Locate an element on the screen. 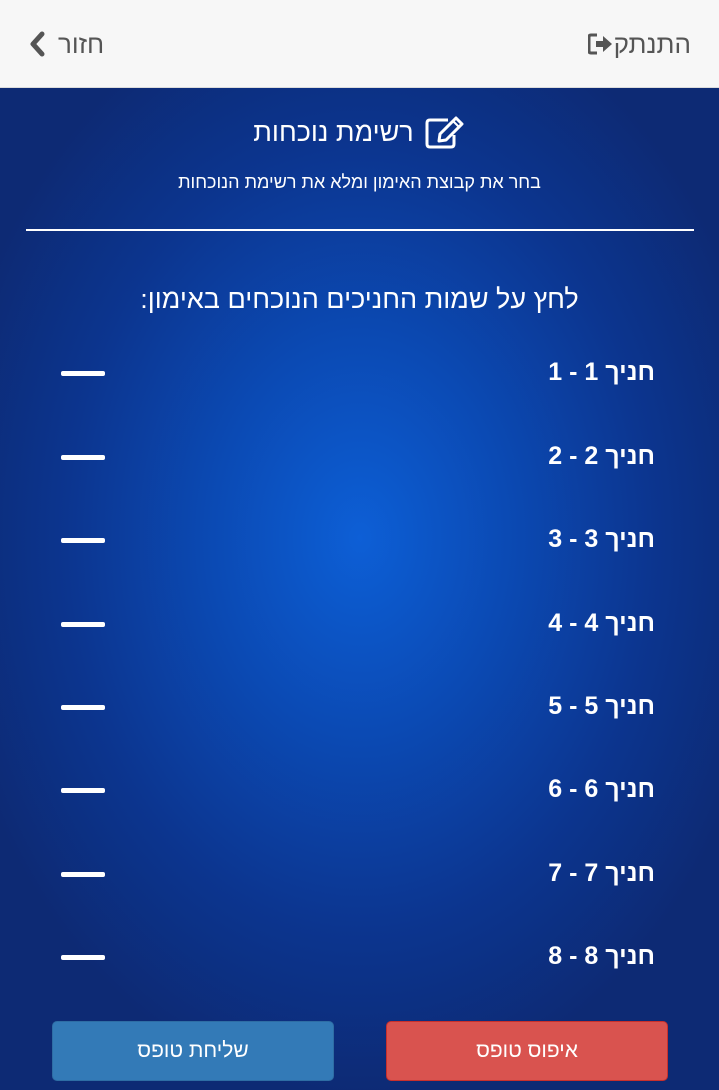 This screenshot has width=719, height=1090. logout-button: התנתק is located at coordinates (635, 44).